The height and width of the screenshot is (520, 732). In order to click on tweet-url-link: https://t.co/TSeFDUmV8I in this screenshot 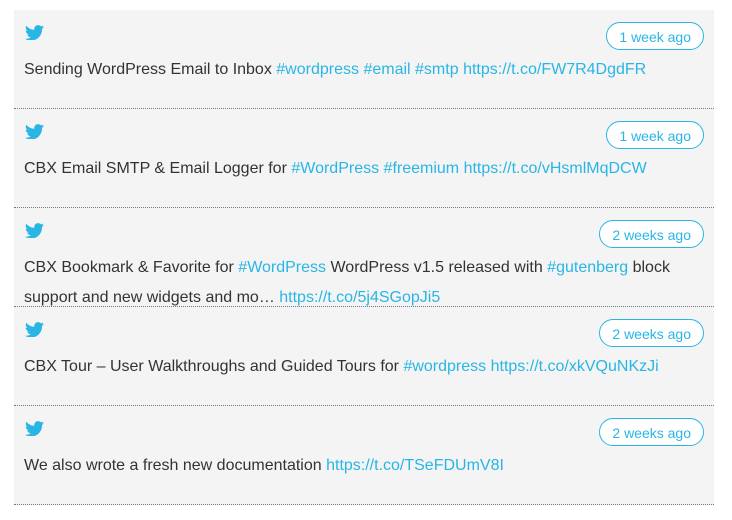, I will do `click(415, 465)`.